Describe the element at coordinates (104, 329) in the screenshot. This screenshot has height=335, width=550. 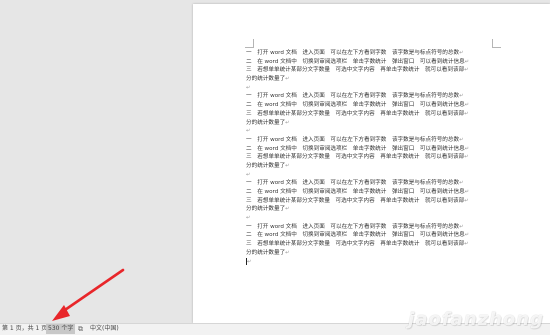
I see `language-status: 中文(中国)` at that location.